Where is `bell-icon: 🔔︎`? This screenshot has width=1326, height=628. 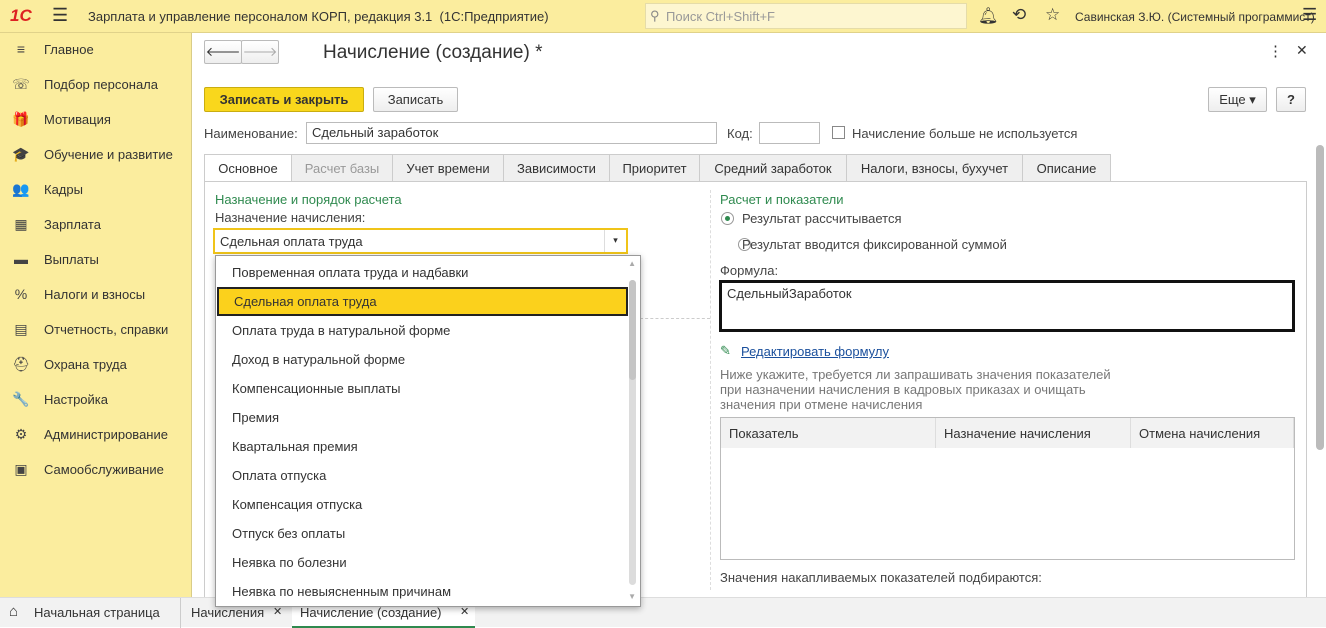 bell-icon: 🔔︎ is located at coordinates (988, 16).